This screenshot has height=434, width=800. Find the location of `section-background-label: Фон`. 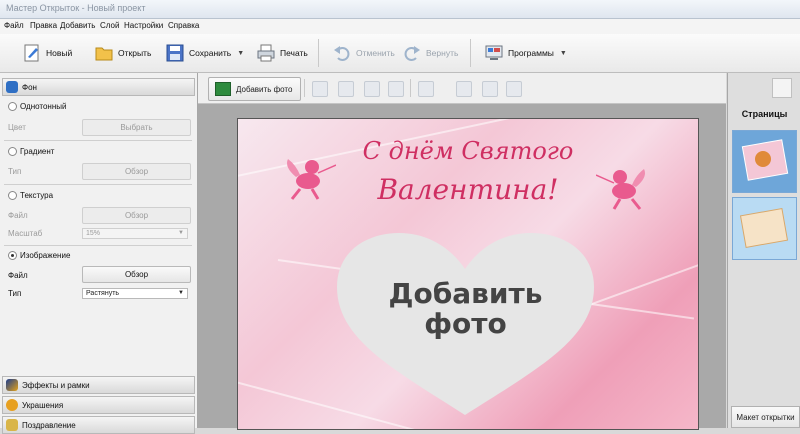

section-background-label: Фон is located at coordinates (29, 87).